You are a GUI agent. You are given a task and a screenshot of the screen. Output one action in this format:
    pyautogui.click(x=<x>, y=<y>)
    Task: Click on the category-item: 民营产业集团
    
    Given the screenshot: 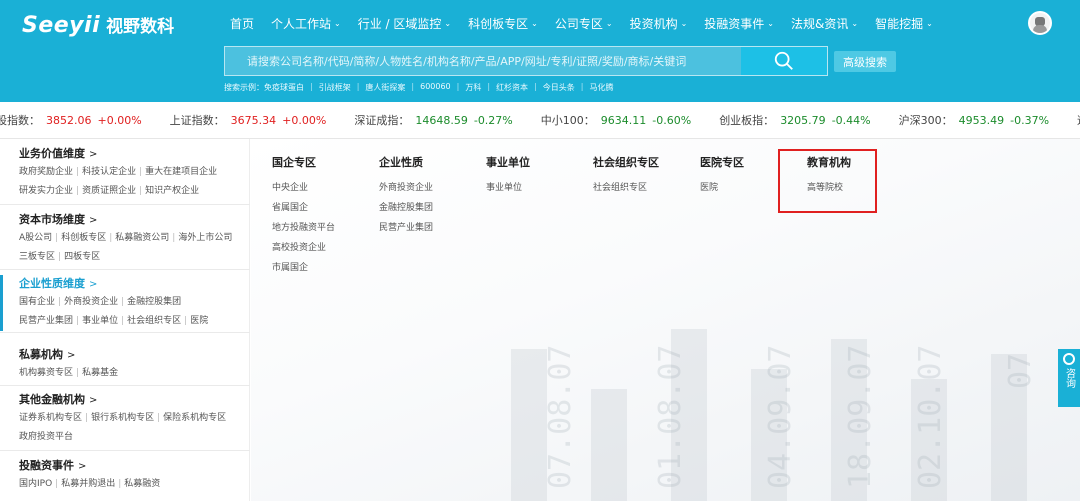 What is the action you would take?
    pyautogui.click(x=406, y=228)
    